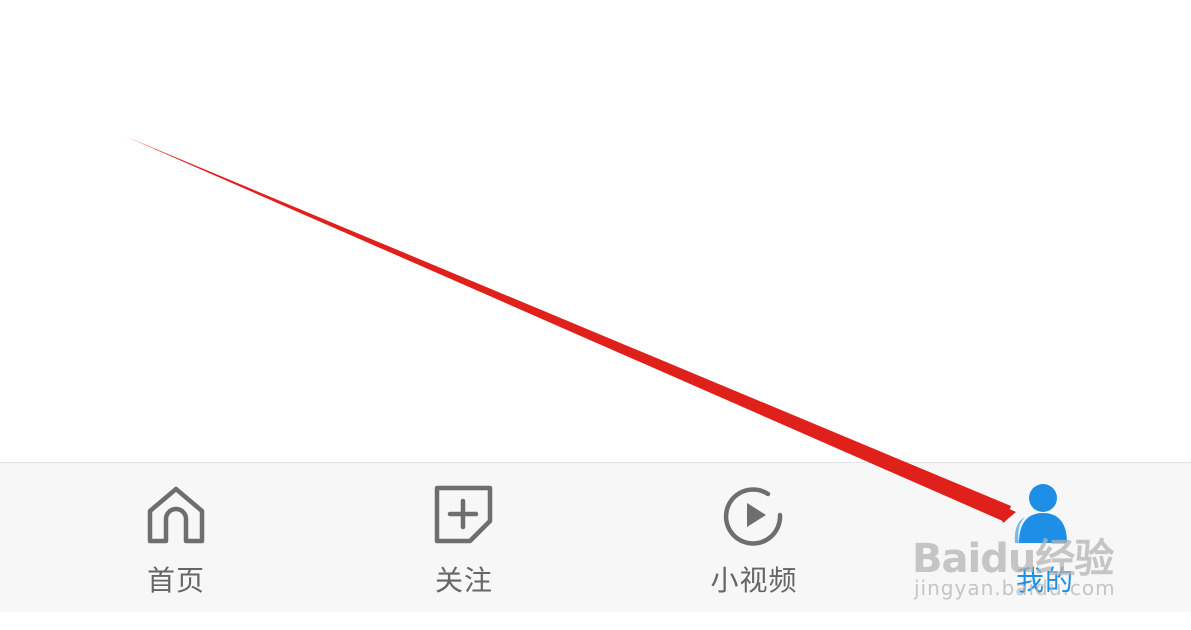 Image resolution: width=1191 pixels, height=630 pixels. What do you see at coordinates (595, 621) in the screenshot?
I see `bottom-strip` at bounding box center [595, 621].